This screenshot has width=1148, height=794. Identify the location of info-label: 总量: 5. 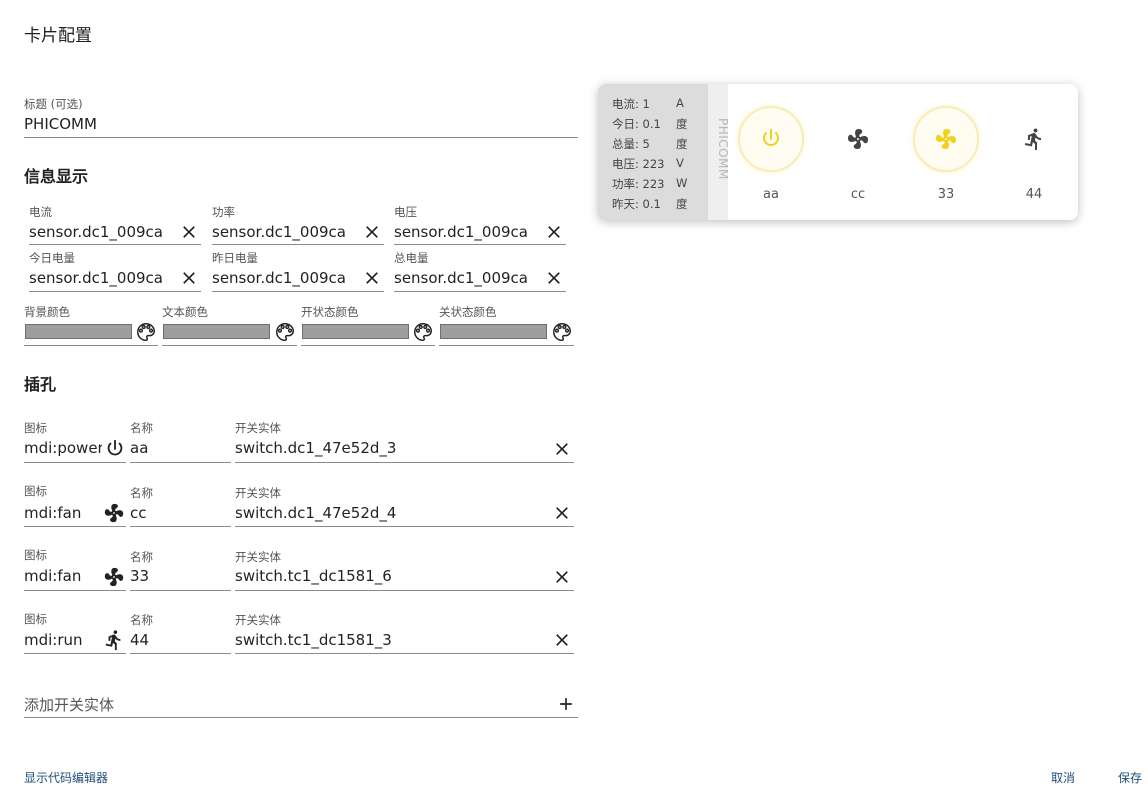
(631, 144).